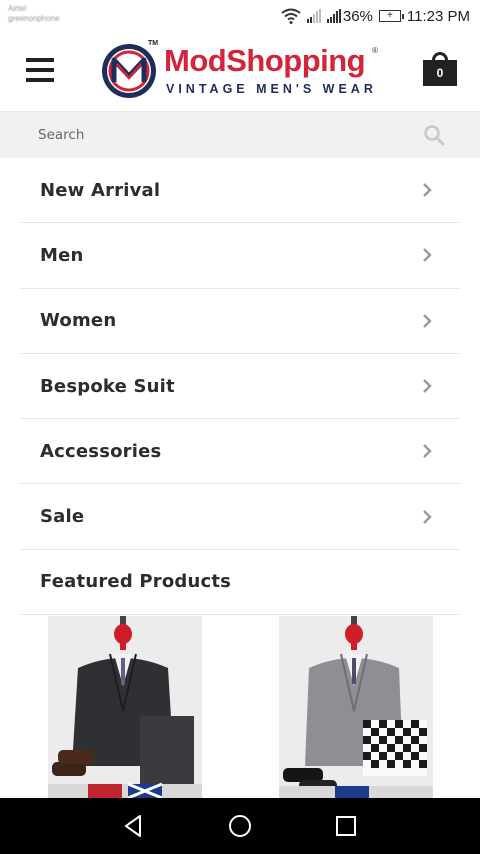 The image size is (480, 854). Describe the element at coordinates (357, 16) in the screenshot. I see `battery-percent: 36%` at that location.